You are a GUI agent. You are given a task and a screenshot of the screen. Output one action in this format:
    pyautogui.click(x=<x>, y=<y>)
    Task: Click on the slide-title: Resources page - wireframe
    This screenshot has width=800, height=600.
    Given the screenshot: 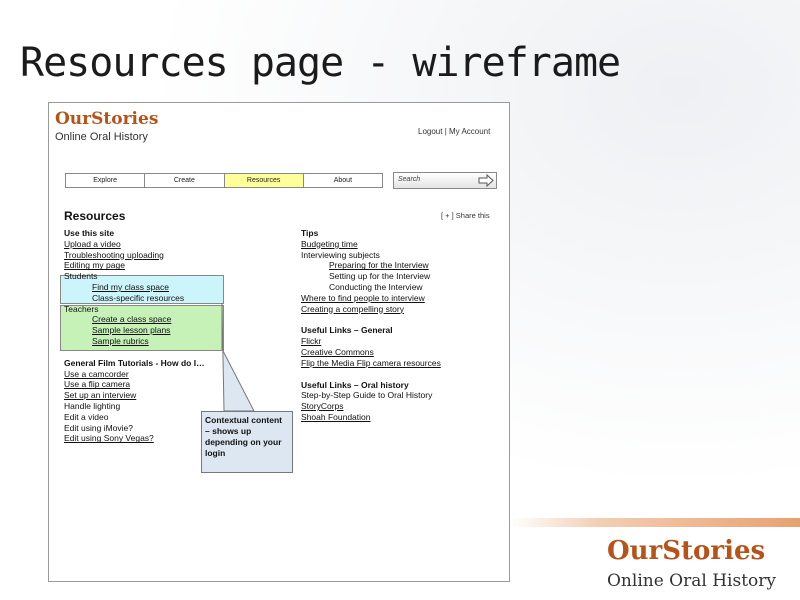 What is the action you would take?
    pyautogui.click(x=320, y=63)
    